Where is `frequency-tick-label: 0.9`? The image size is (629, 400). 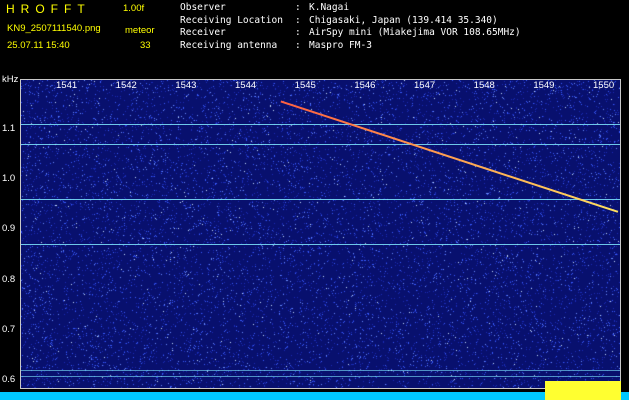
frequency-tick-label: 0.9 is located at coordinates (9, 229).